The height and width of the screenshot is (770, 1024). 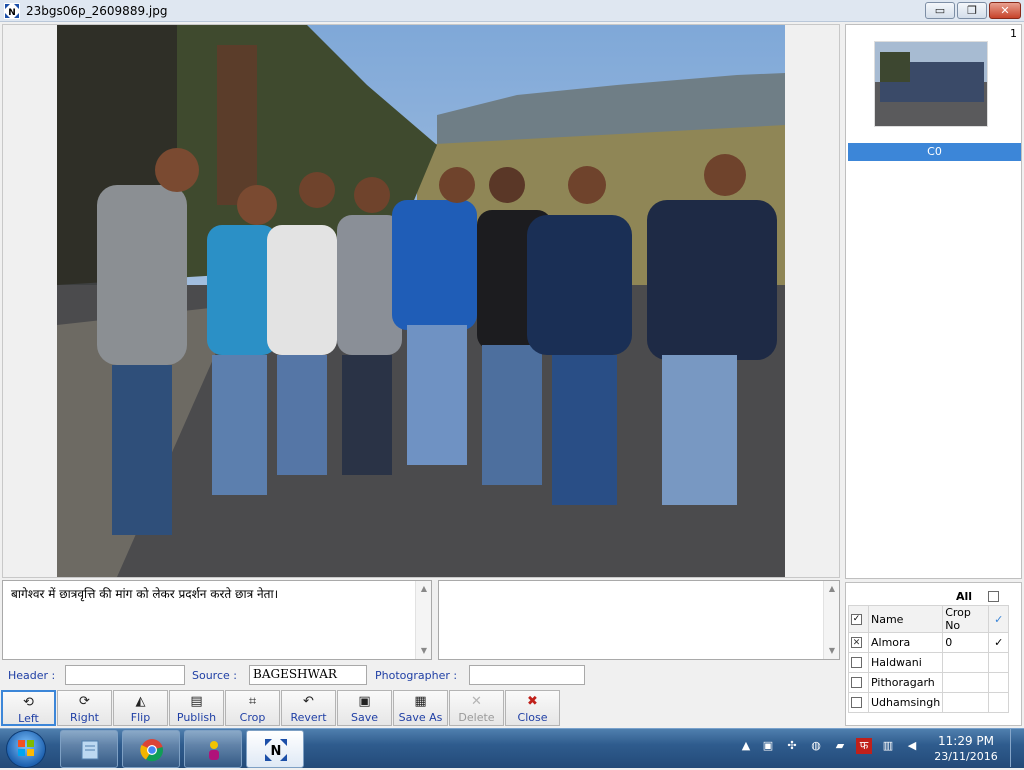 I want to click on window-title: 23bgs06p_2609889.jpg, so click(x=97, y=11).